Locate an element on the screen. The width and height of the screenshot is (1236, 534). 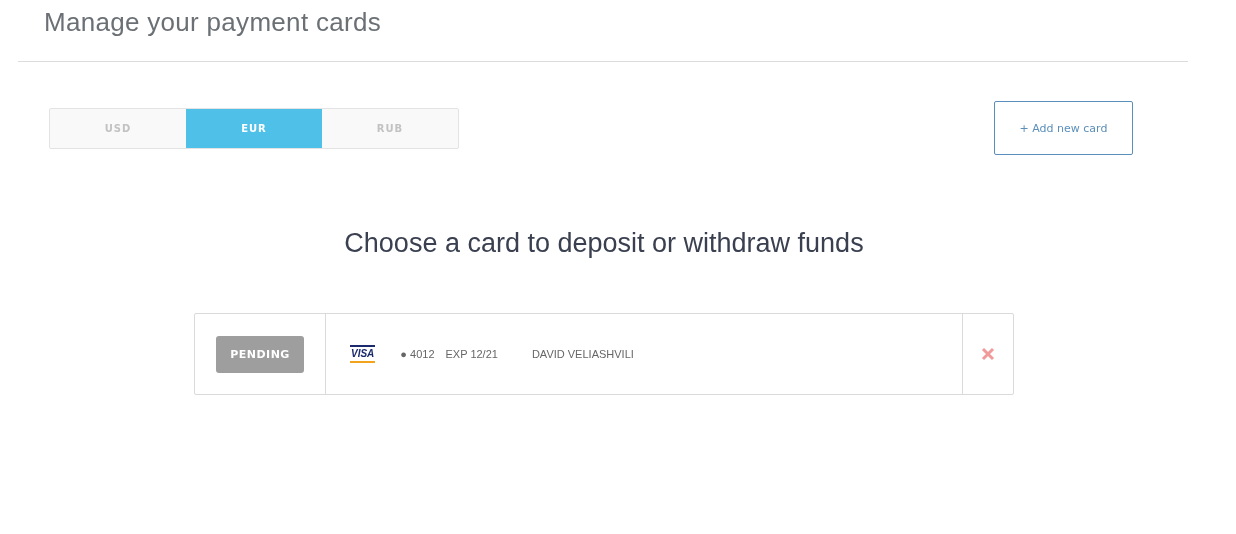
card-logo: VISA is located at coordinates (363, 354).